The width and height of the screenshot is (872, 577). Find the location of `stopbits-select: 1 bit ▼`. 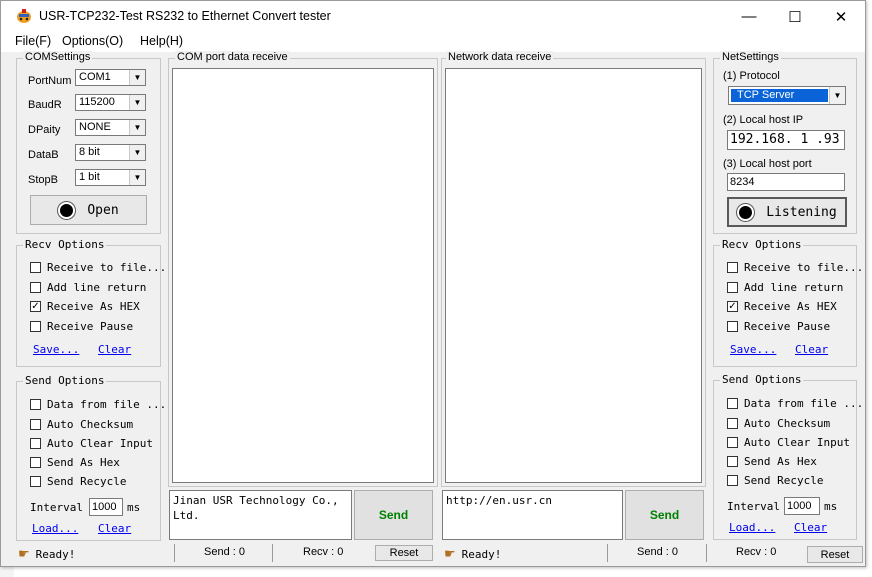

stopbits-select: 1 bit ▼ is located at coordinates (110, 177).